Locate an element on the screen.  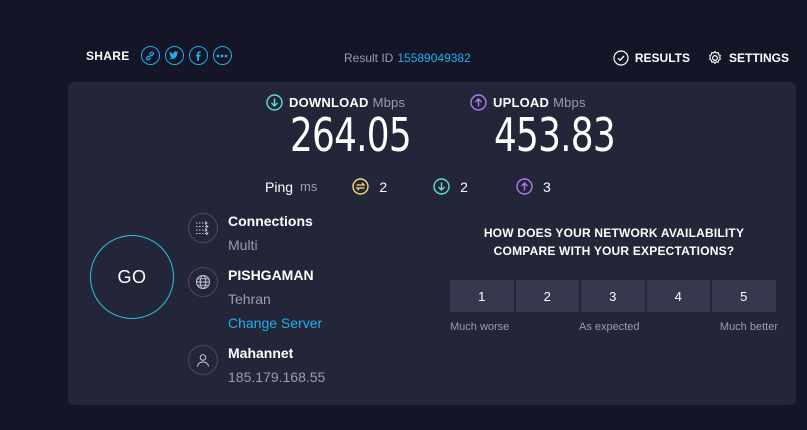
gear-icon is located at coordinates (715, 57).